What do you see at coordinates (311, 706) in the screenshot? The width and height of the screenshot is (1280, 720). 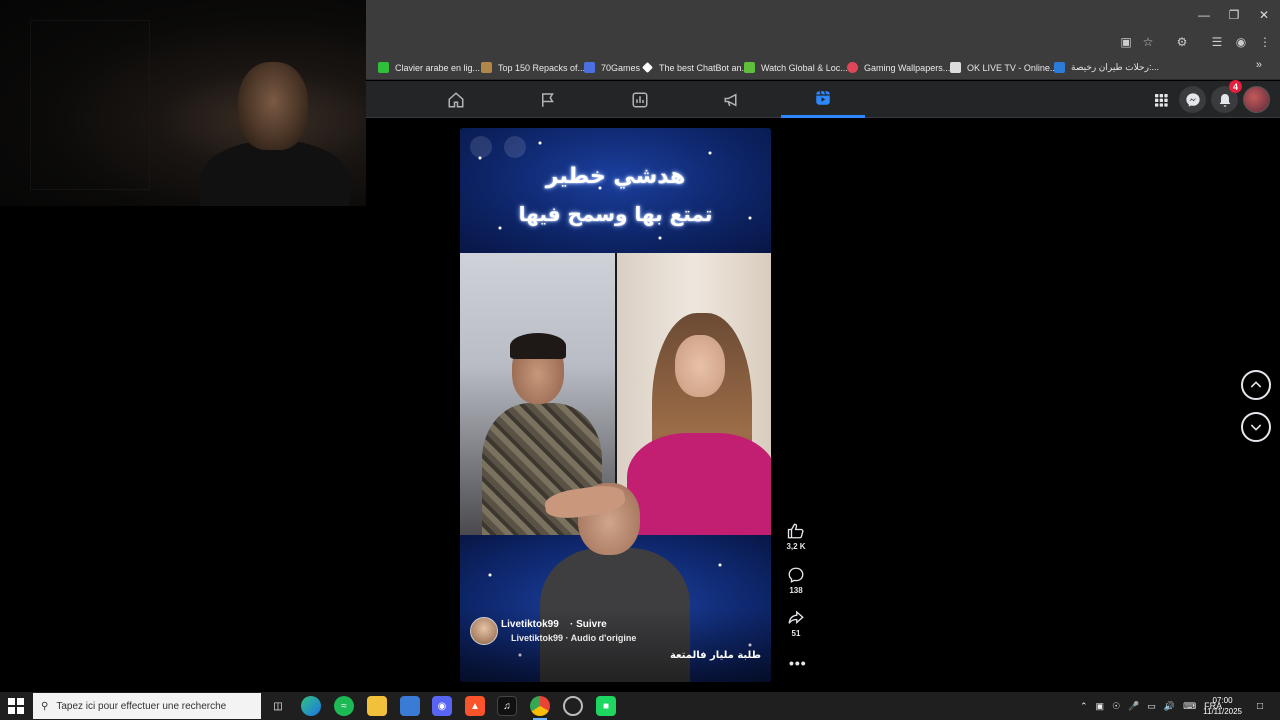 I see `edge-icon` at bounding box center [311, 706].